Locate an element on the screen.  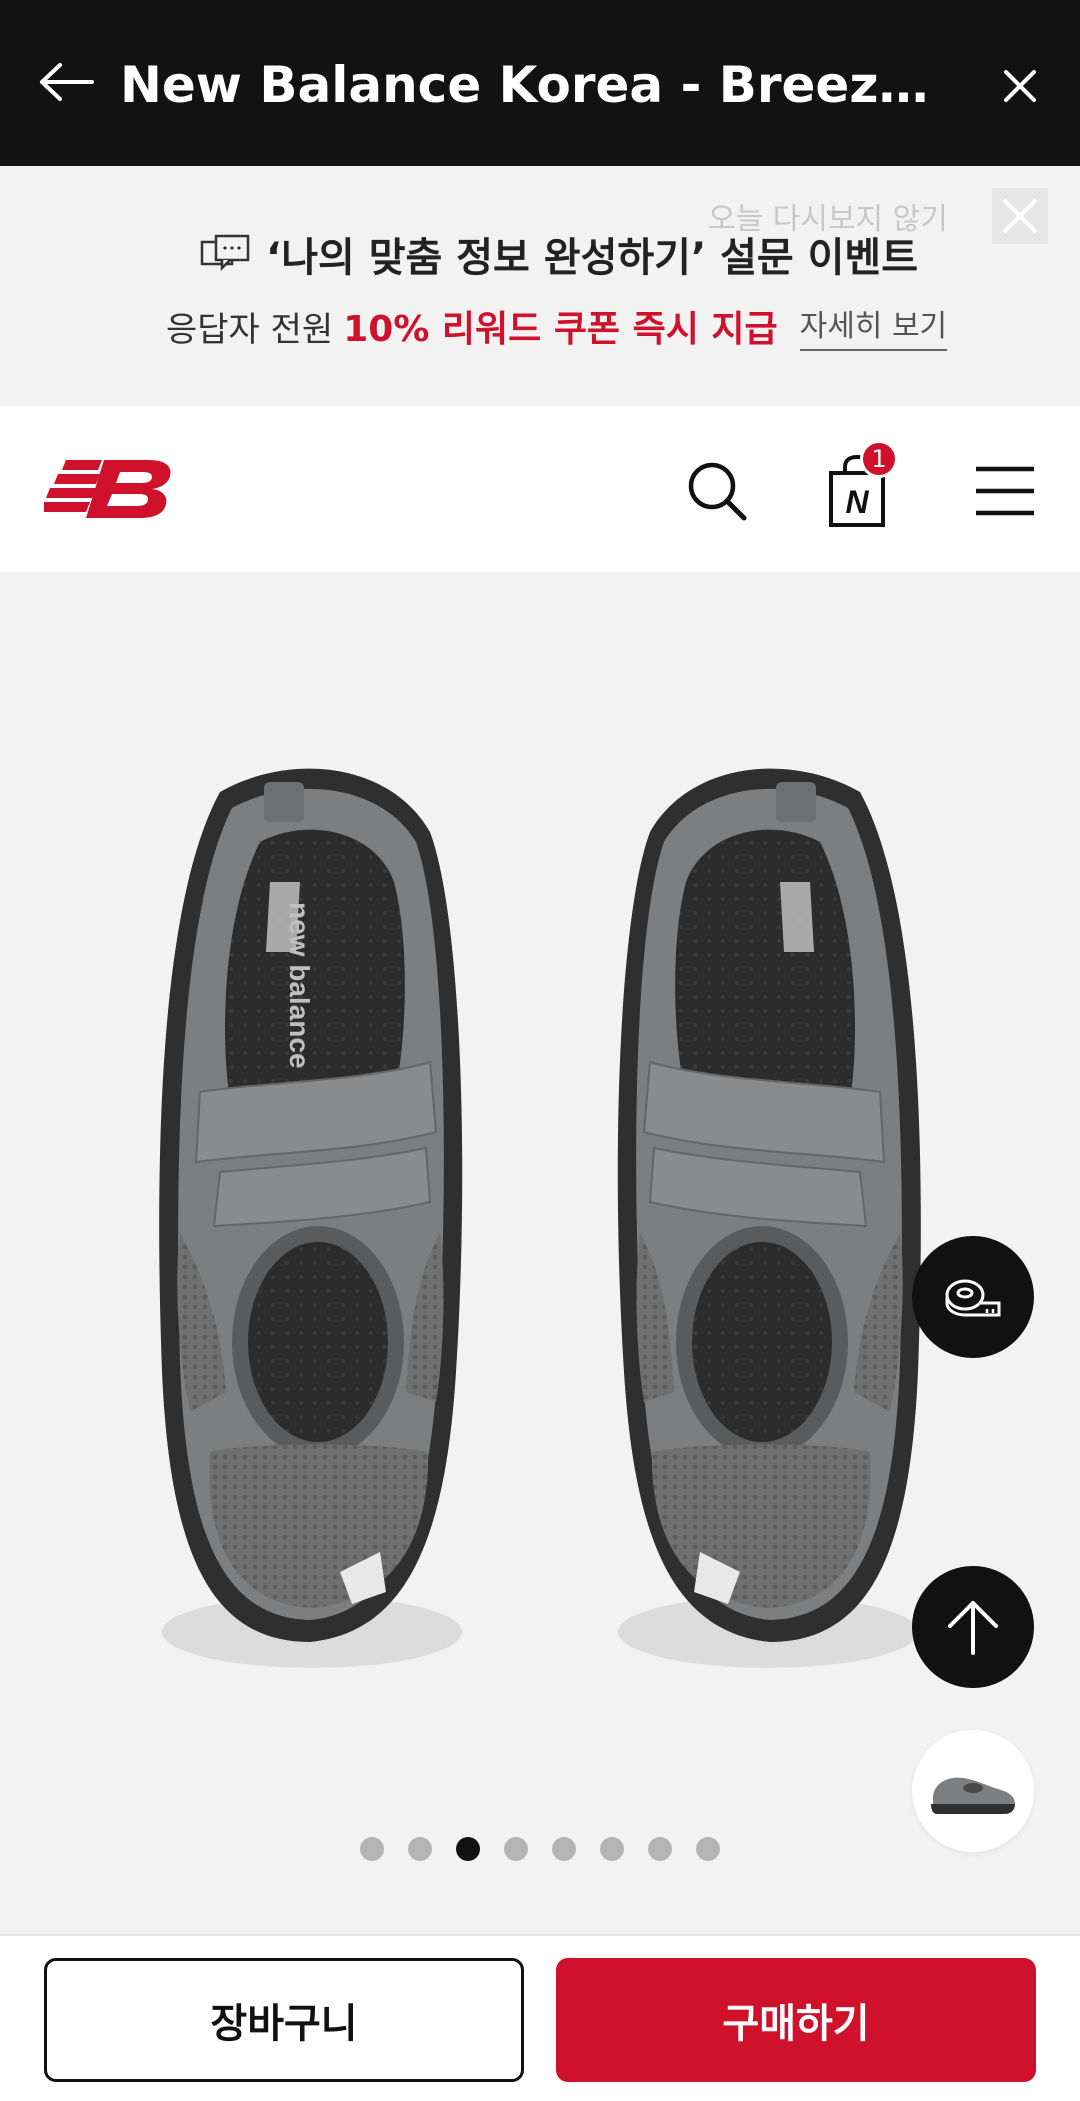
promo-headline-row: ‘나의 맞춤 정보 완성하기’ 설문 이벤트 is located at coordinates (559, 254).